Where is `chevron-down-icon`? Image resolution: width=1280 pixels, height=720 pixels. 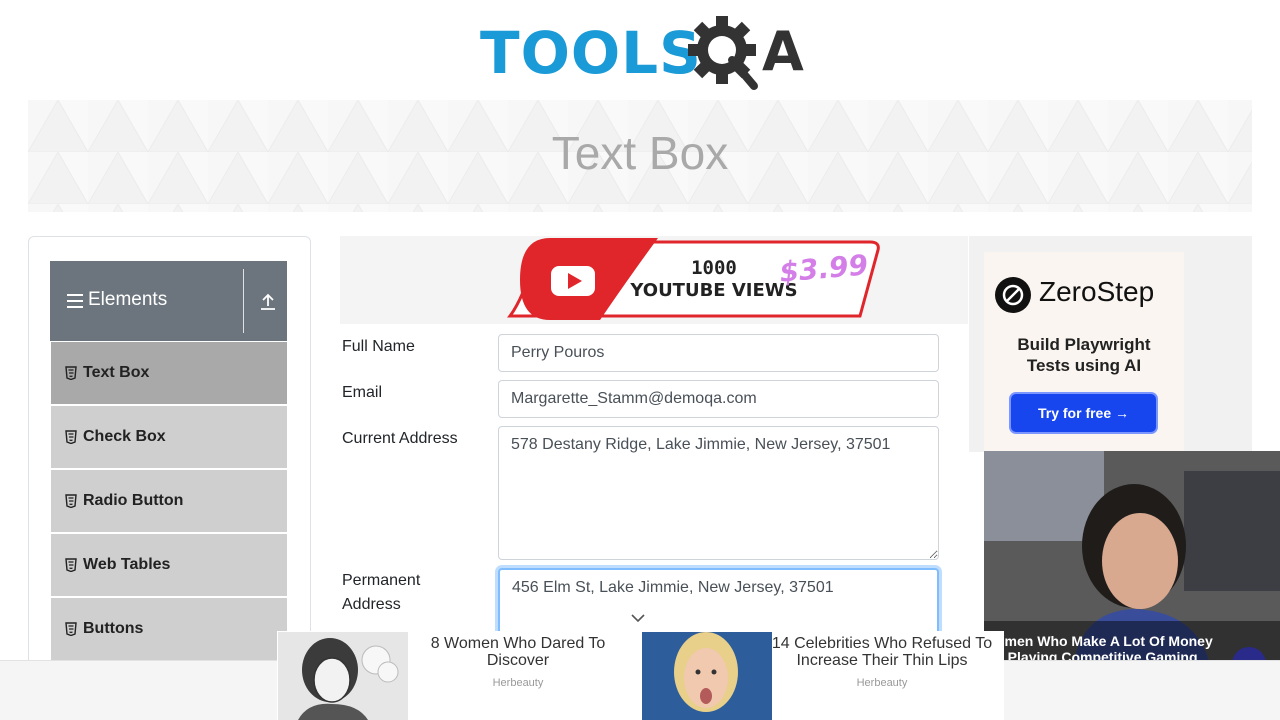 chevron-down-icon is located at coordinates (638, 618).